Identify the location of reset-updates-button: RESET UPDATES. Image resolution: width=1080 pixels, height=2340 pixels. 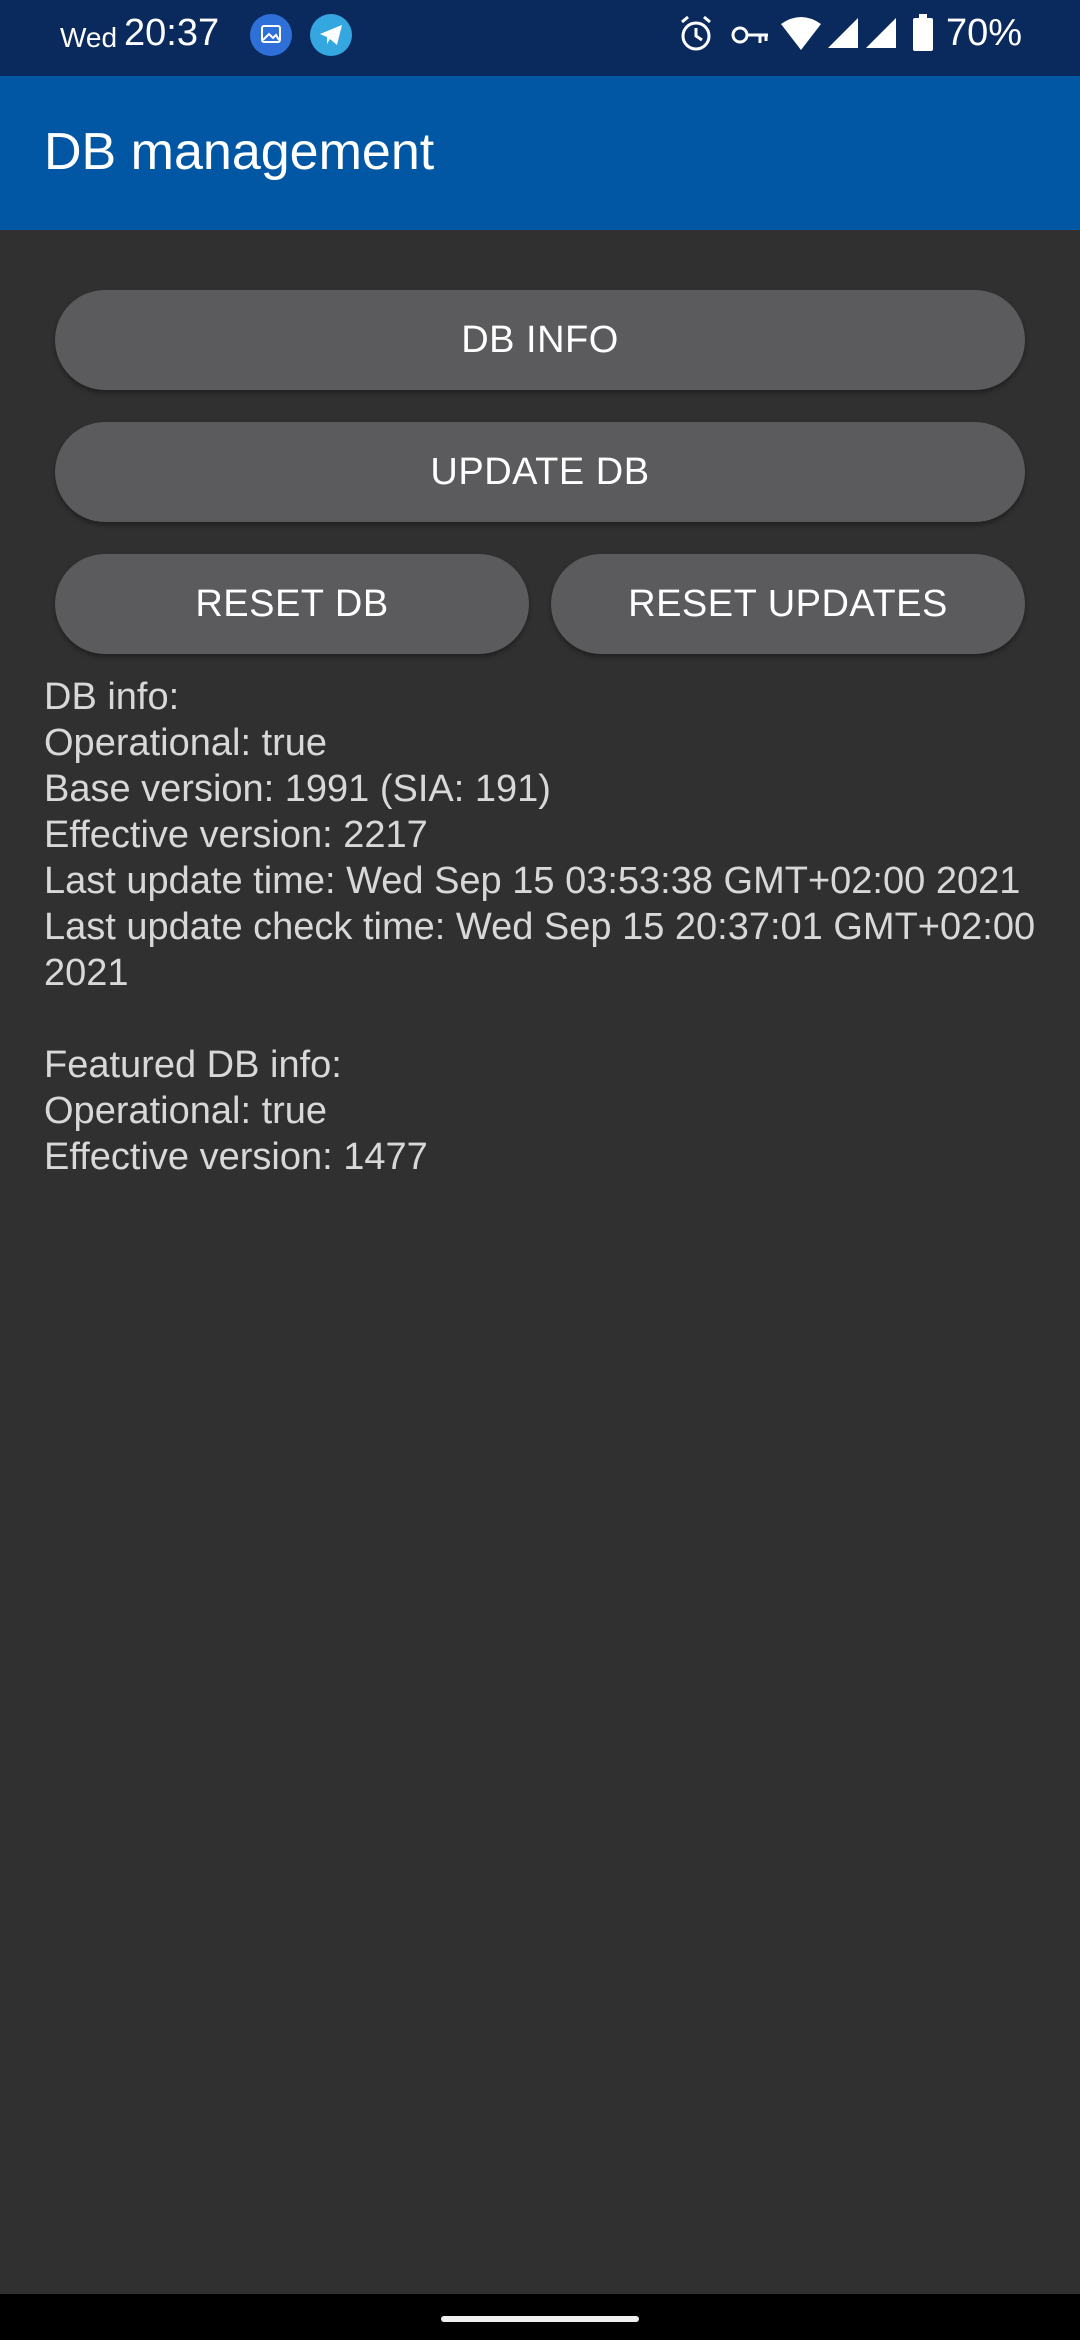
(788, 604).